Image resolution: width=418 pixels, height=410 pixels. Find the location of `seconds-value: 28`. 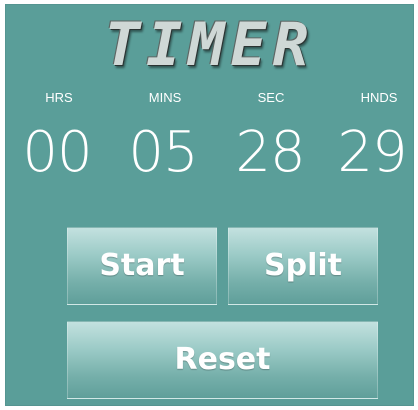

seconds-value: 28 is located at coordinates (270, 152).